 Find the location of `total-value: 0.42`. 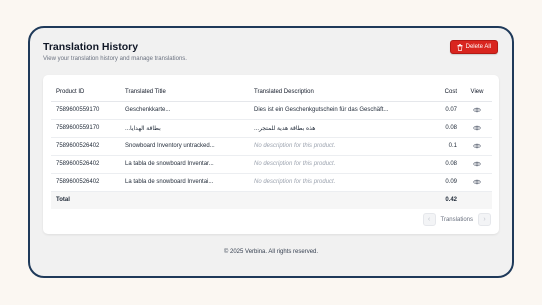

total-value: 0.42 is located at coordinates (442, 200).